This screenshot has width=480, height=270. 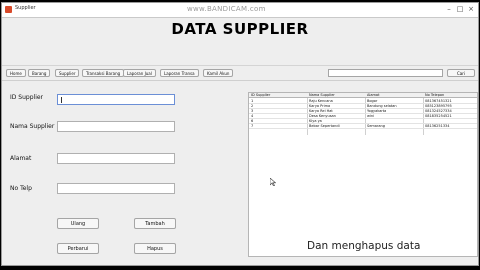 I want to click on table-cell: Semarang, so click(x=376, y=126).